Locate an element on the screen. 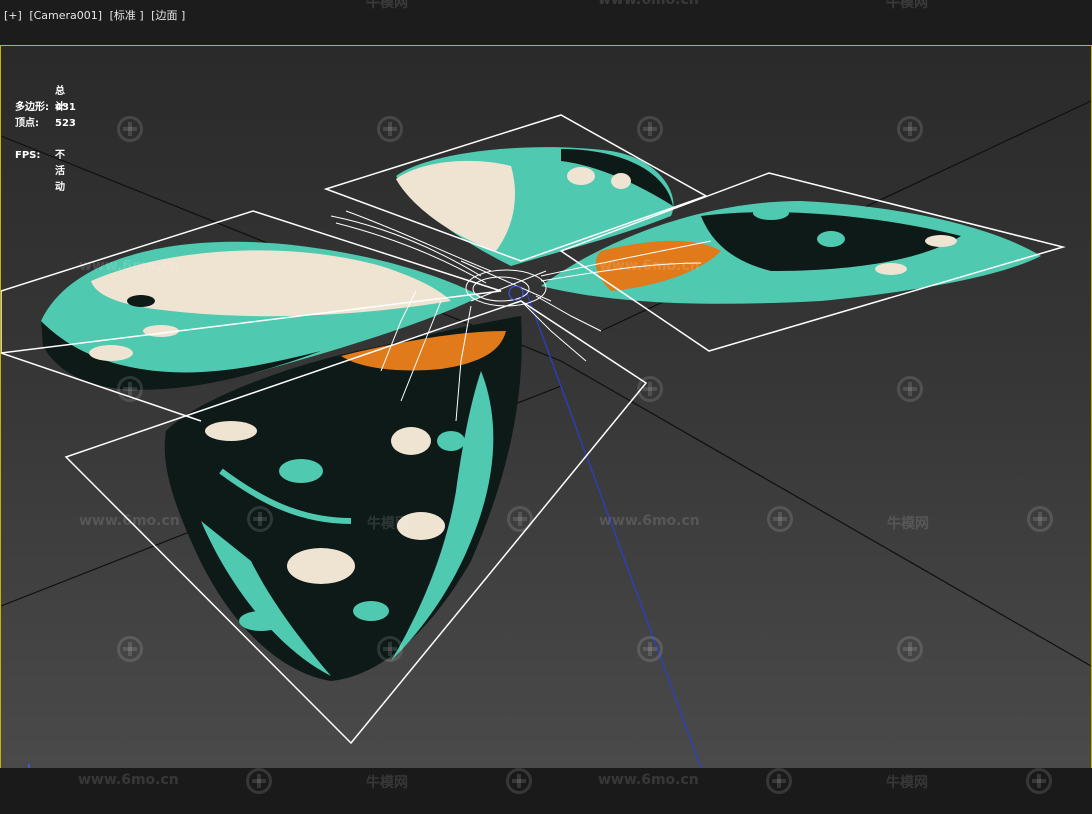 The width and height of the screenshot is (1092, 814). polygons-label: 多边形: is located at coordinates (32, 107).